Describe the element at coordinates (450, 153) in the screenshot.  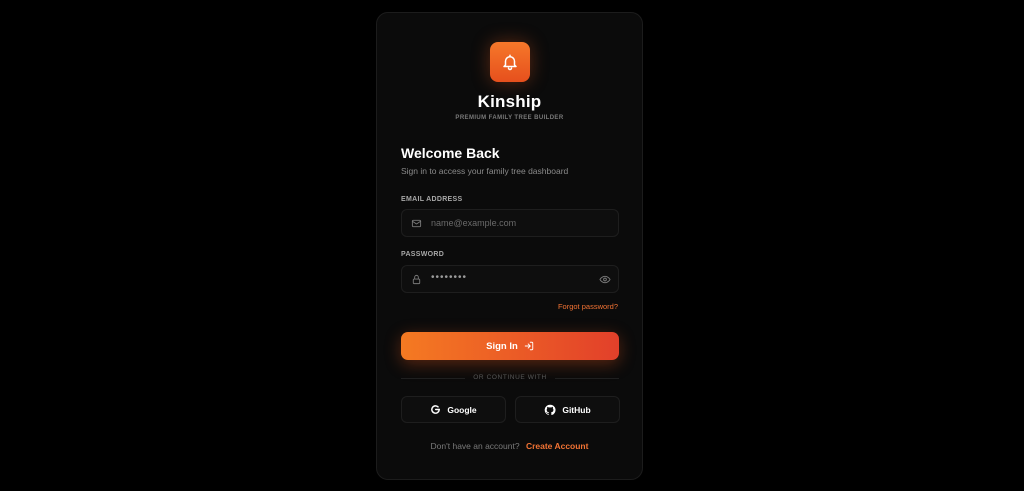
I see `page-title: Welcome Back` at that location.